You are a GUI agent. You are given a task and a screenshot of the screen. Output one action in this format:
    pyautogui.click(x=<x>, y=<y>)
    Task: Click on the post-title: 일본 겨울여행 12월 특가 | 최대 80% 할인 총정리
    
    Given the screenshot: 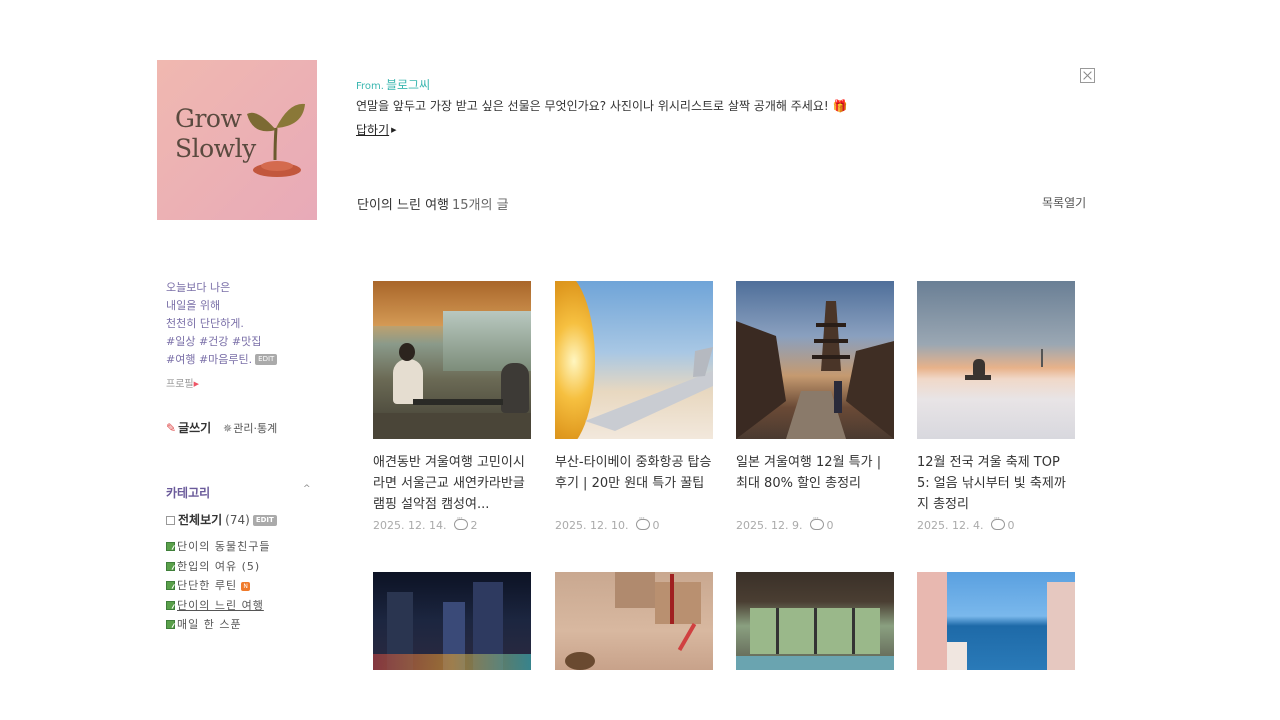 What is the action you would take?
    pyautogui.click(x=815, y=483)
    